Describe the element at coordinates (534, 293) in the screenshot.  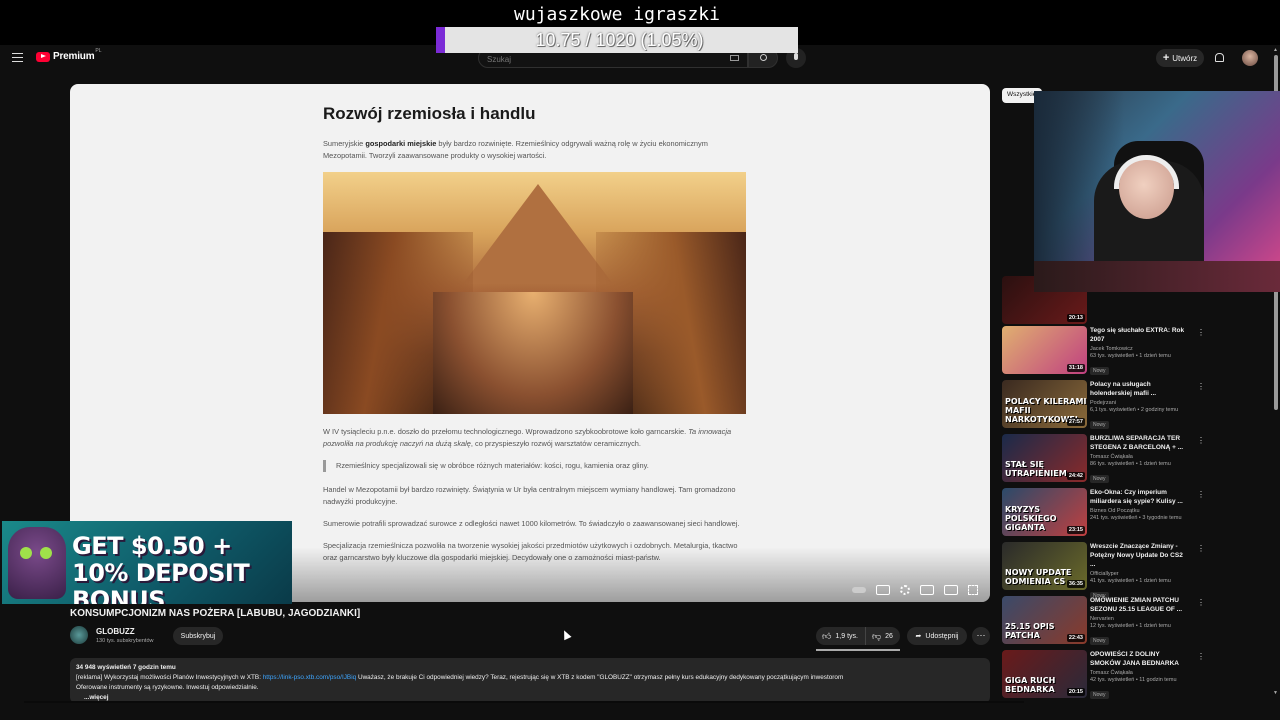
I see `marketplace-illustration` at that location.